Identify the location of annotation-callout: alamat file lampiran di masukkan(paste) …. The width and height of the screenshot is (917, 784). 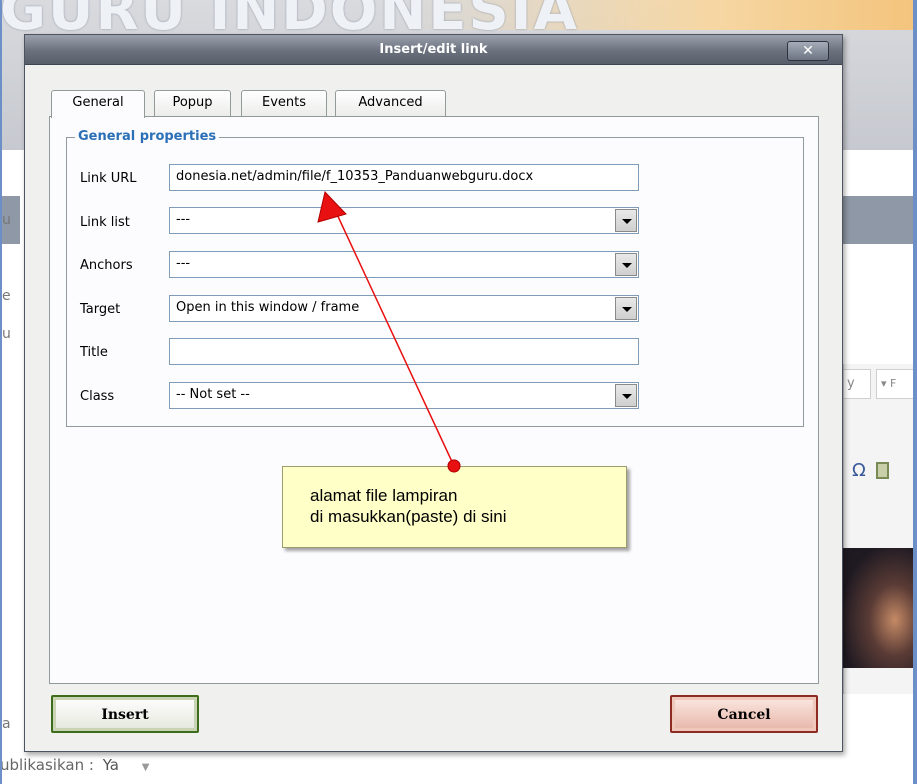
(454, 507).